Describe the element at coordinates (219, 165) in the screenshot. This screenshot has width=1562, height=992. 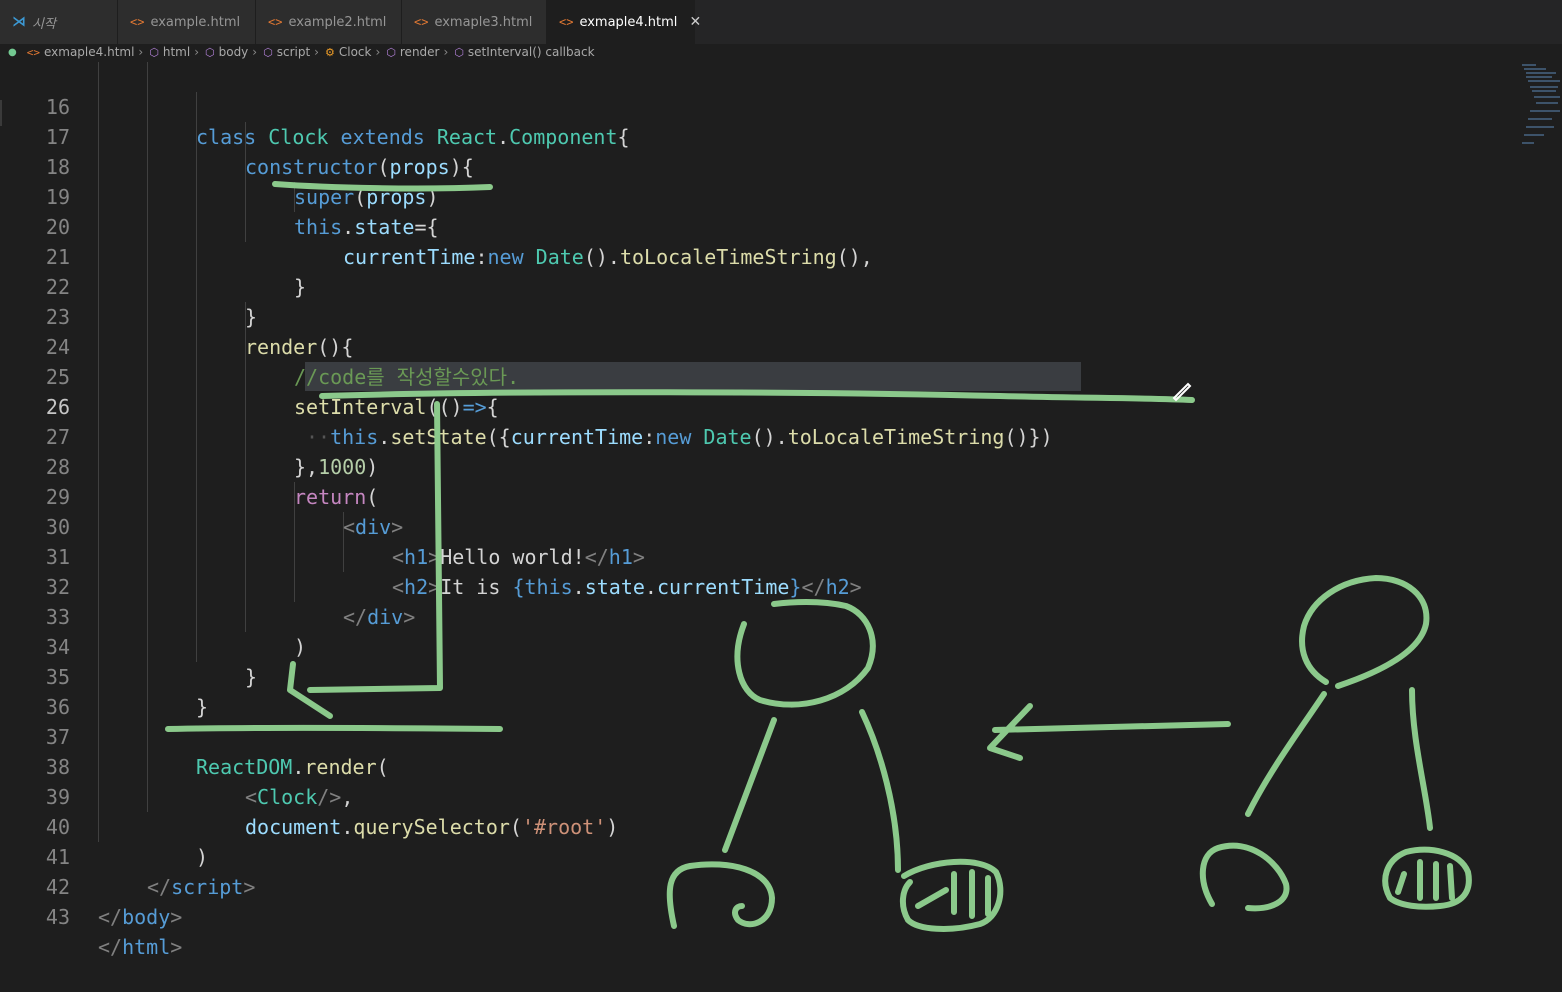
I see `code-line: 18 super(props)` at that location.